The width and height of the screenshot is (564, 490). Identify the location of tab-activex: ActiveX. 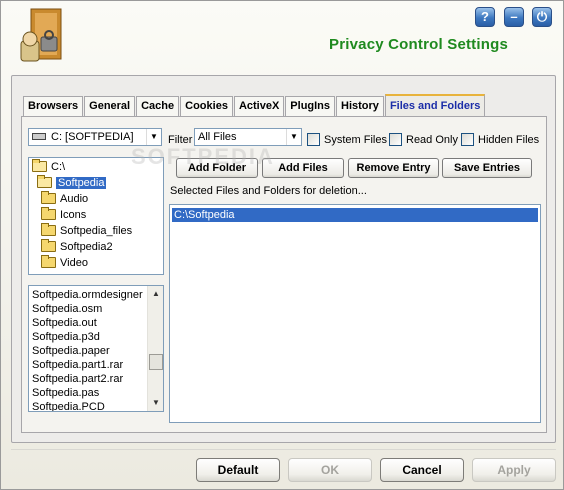
(259, 106).